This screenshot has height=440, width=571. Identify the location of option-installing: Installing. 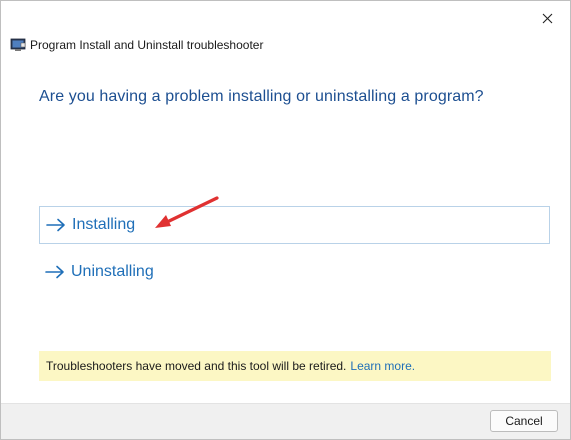
(294, 225).